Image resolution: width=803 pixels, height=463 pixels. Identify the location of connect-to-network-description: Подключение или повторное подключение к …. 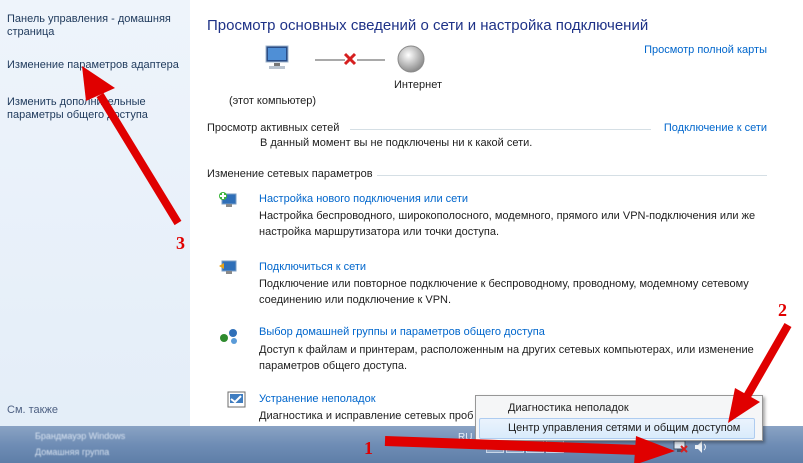
(504, 292).